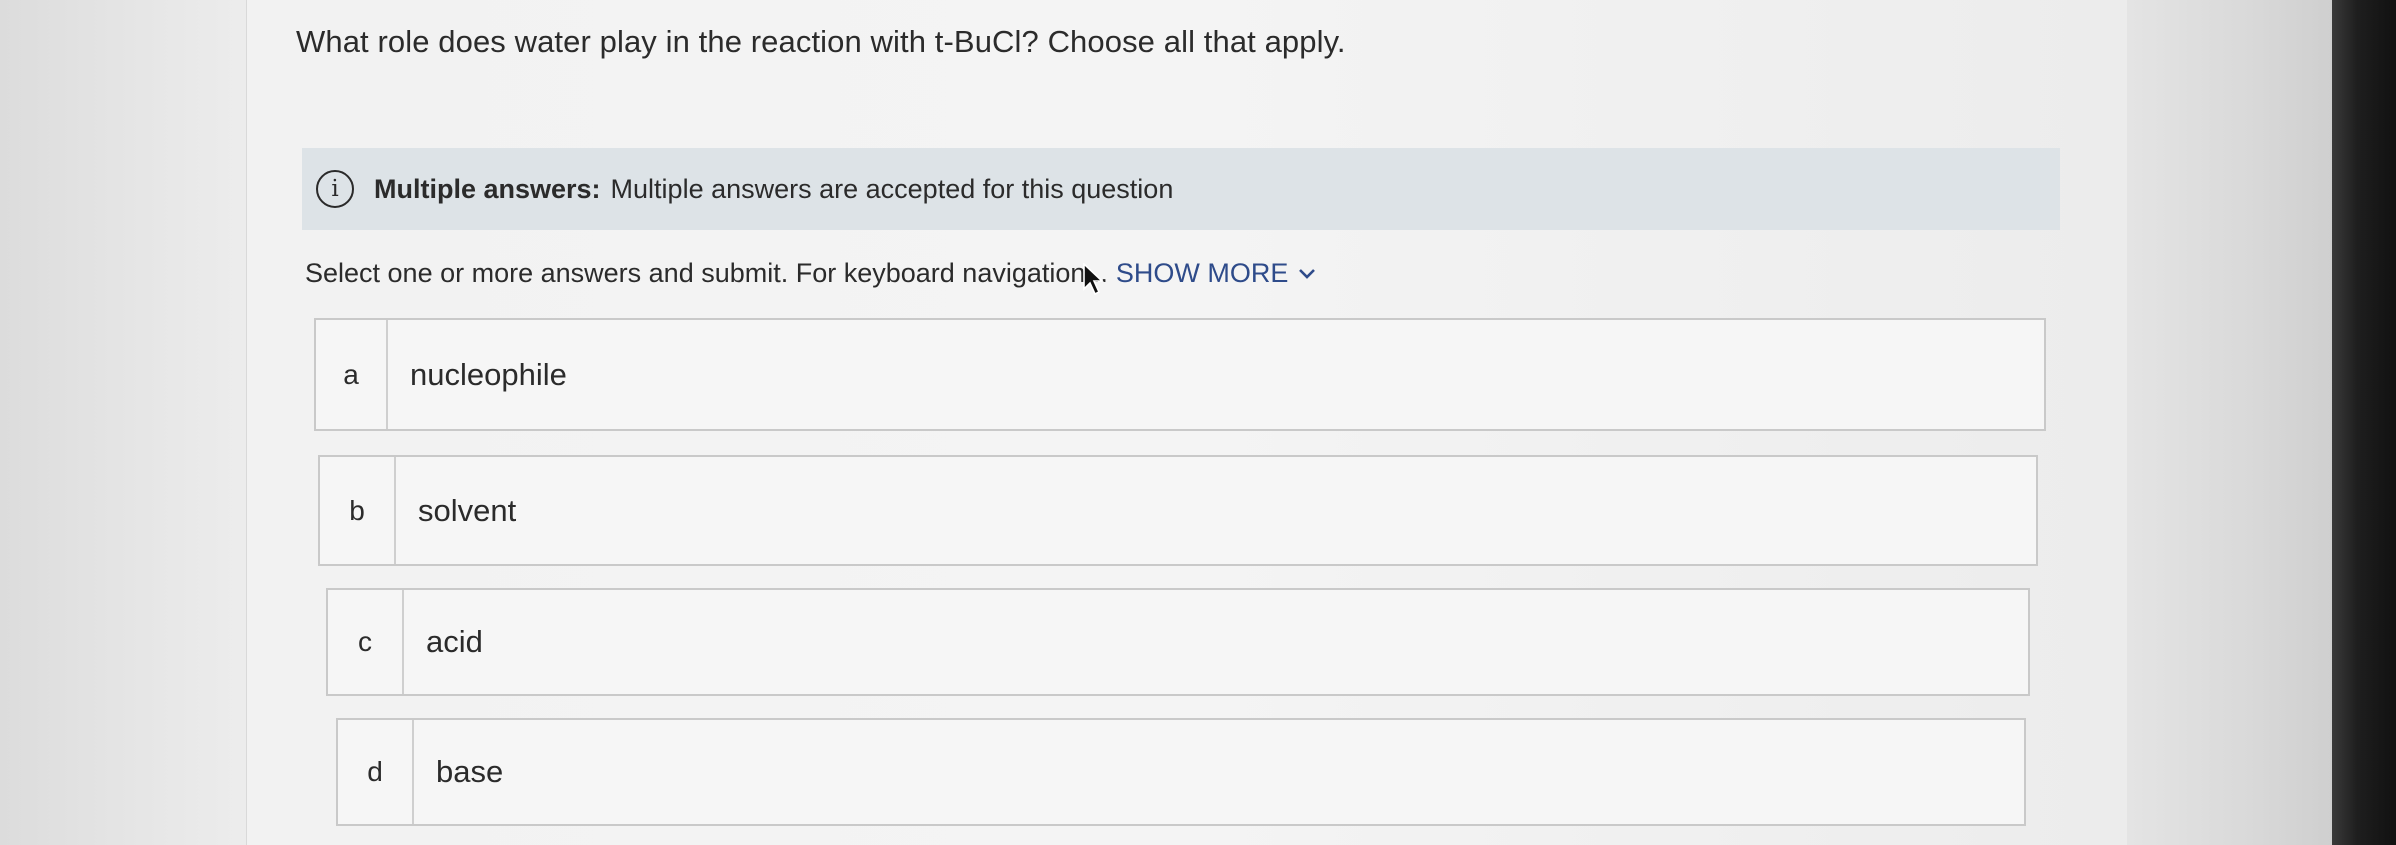 This screenshot has width=2396, height=845. Describe the element at coordinates (487, 188) in the screenshot. I see `banner-label: Multiple answers:` at that location.